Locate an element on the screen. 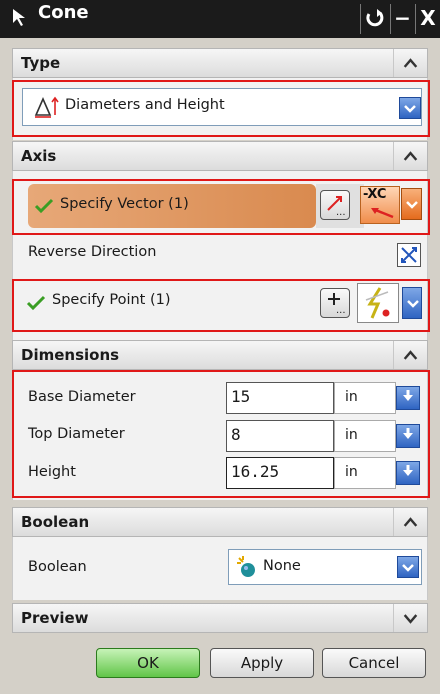  boolean-section-title: Boolean is located at coordinates (55, 522).